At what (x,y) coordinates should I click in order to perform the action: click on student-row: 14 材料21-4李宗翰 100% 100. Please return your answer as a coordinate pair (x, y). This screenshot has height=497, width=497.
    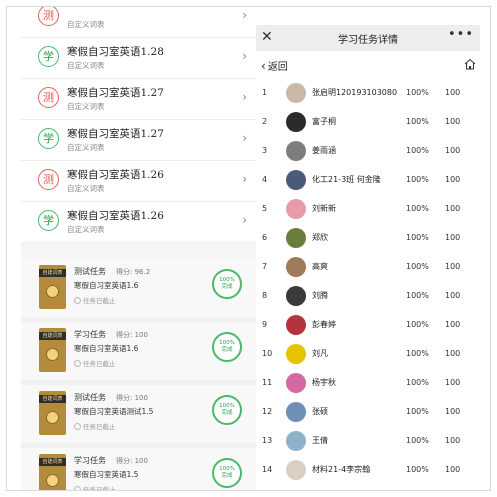
    Looking at the image, I should click on (368, 470).